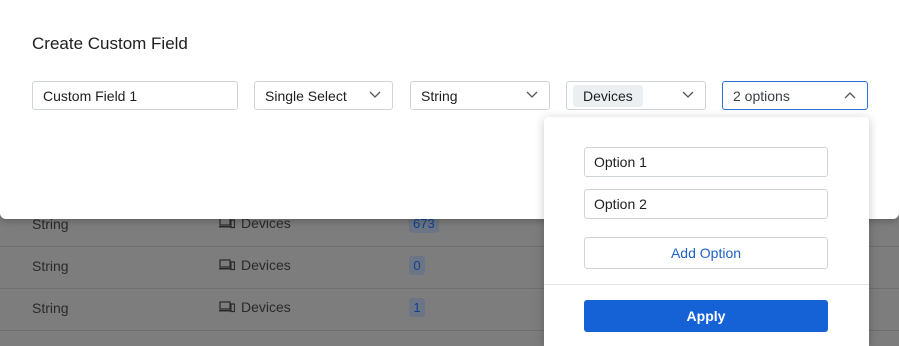 This screenshot has width=899, height=346. Describe the element at coordinates (761, 95) in the screenshot. I see `options-summary: 2 options` at that location.